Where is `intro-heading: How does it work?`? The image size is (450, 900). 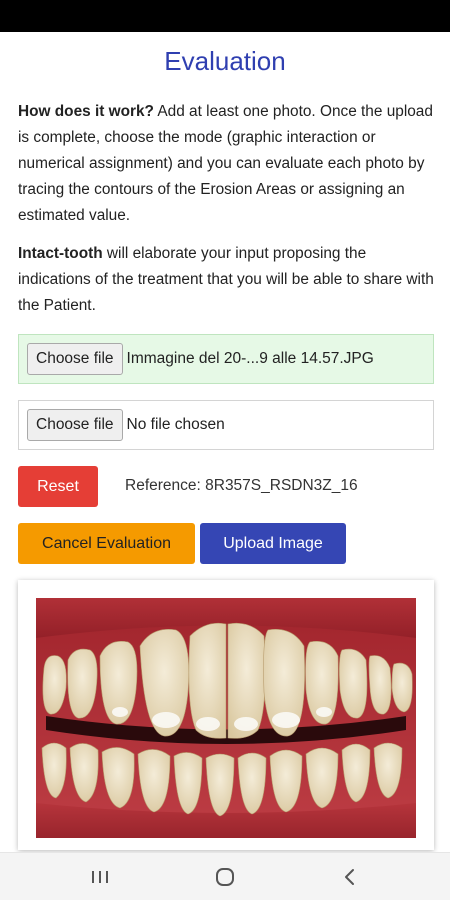
intro-heading: How does it work? is located at coordinates (86, 111).